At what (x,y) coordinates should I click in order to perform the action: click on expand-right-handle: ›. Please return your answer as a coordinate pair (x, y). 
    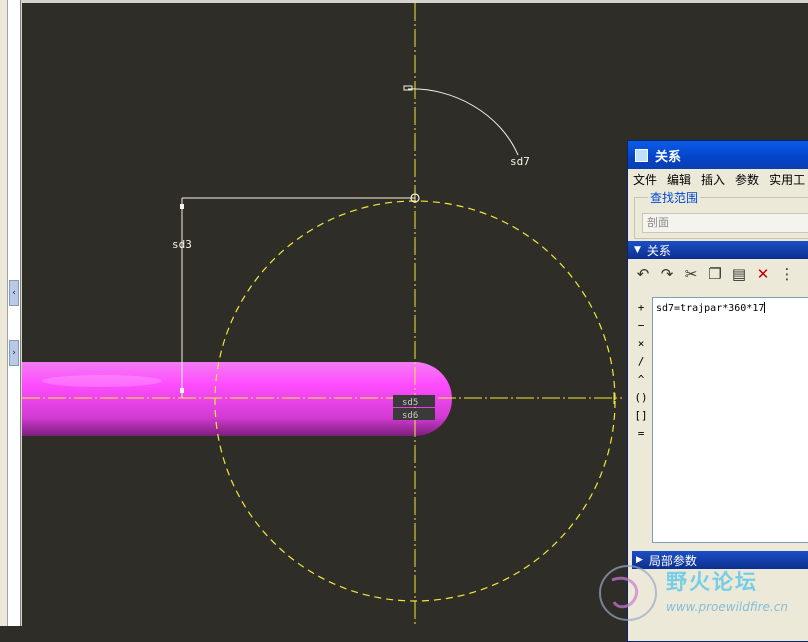
    Looking at the image, I should click on (14, 353).